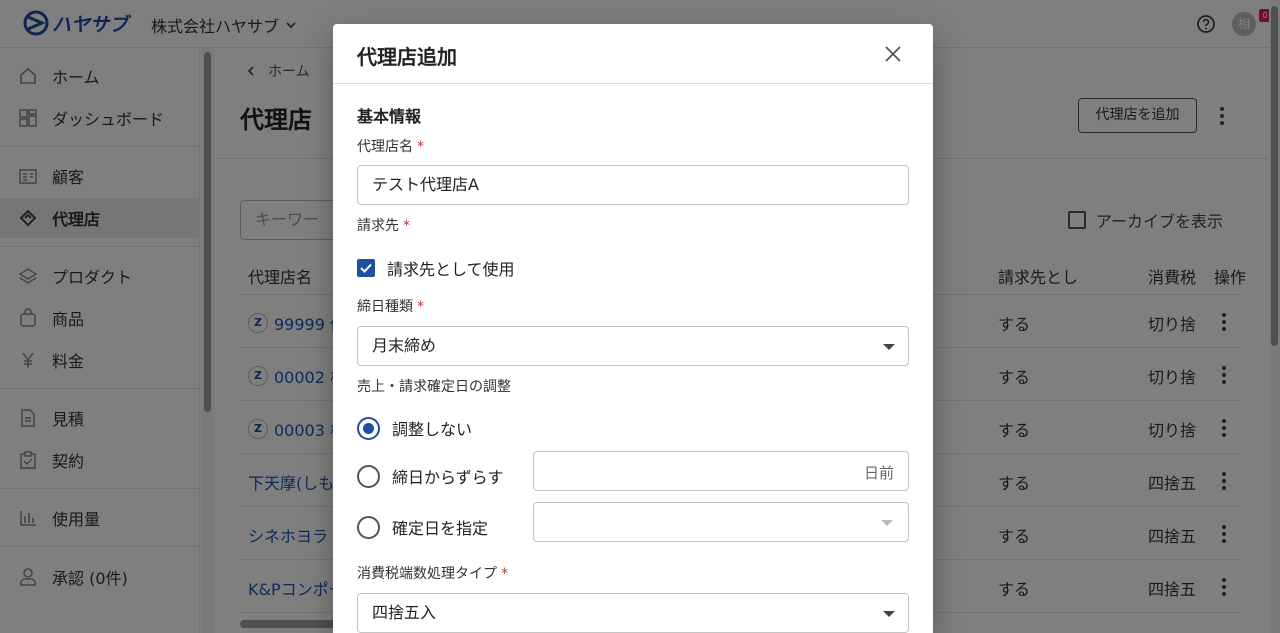  I want to click on radio-no-adjust: 調整しない, so click(414, 428).